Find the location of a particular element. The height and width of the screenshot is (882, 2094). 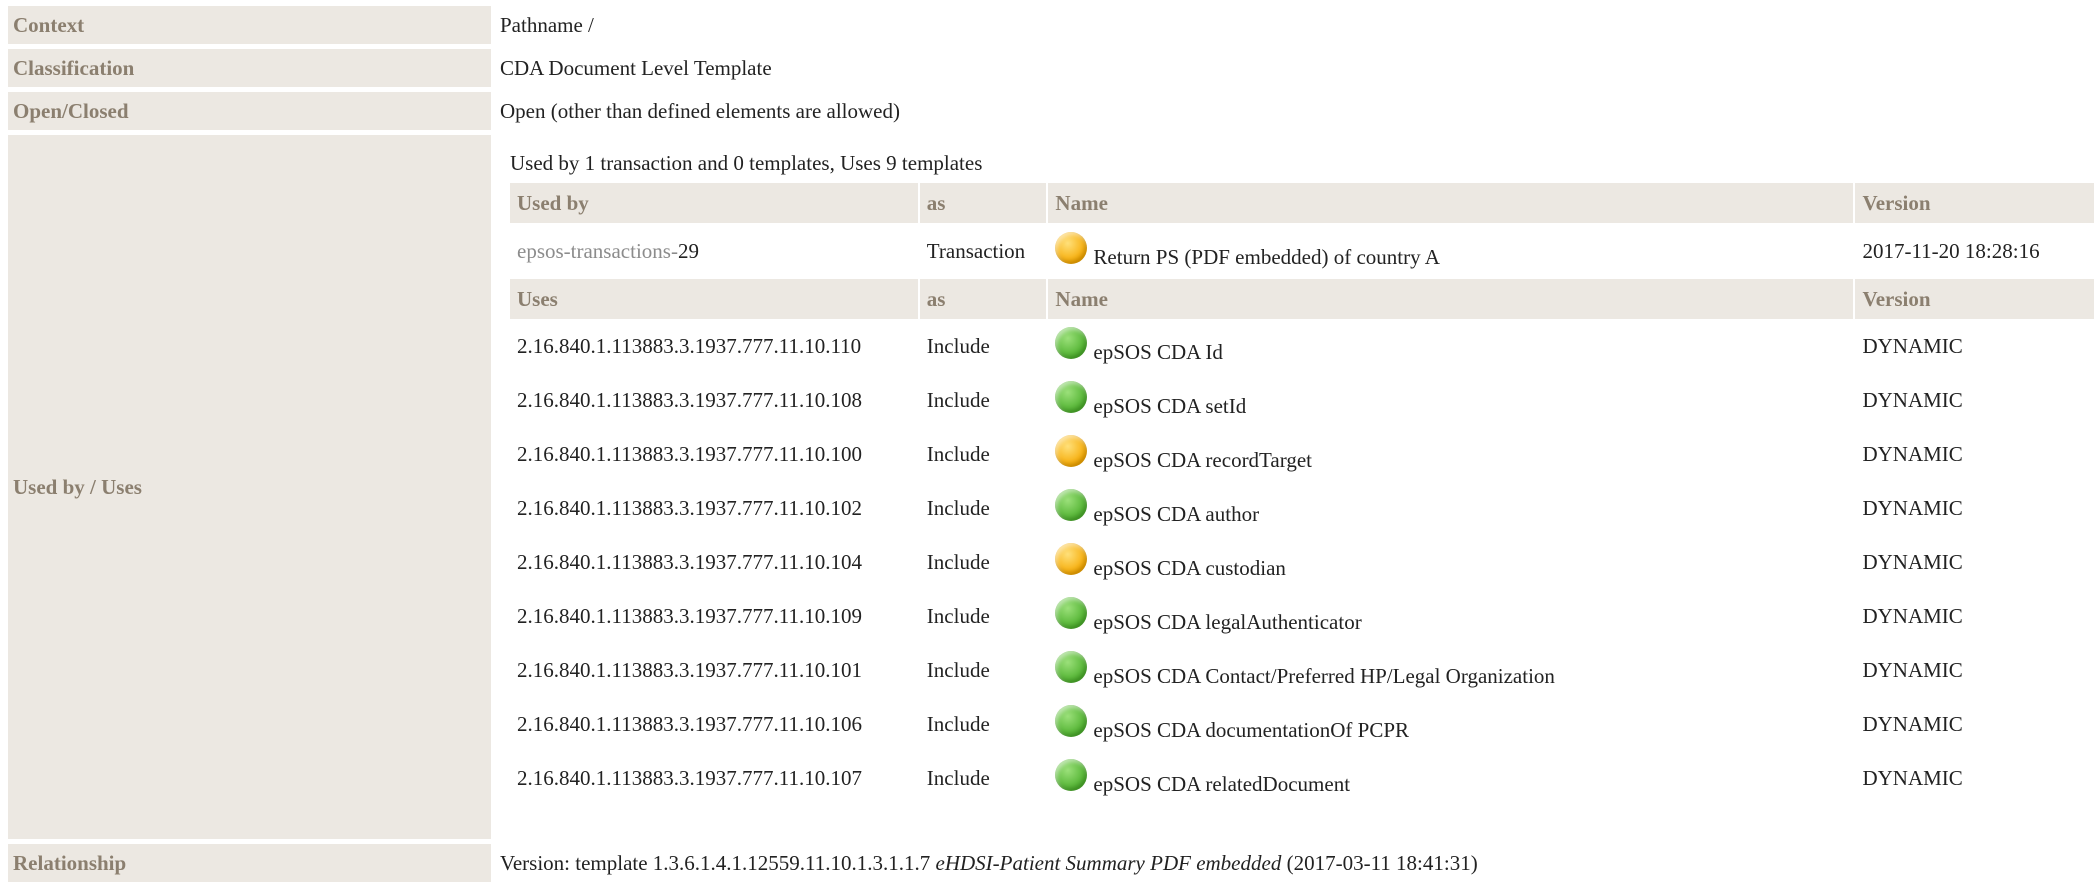

name-cell: epSOS CDA legalAuthenticator is located at coordinates (1451, 616).